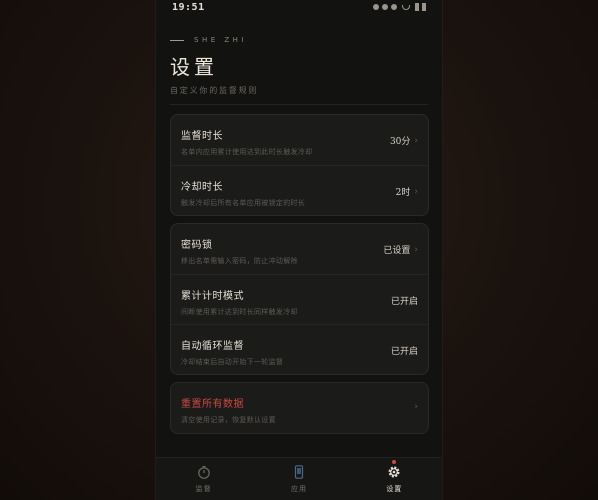 The width and height of the screenshot is (598, 500). I want to click on bottom-tab-bar: 监督 应用 设置, so click(299, 478).